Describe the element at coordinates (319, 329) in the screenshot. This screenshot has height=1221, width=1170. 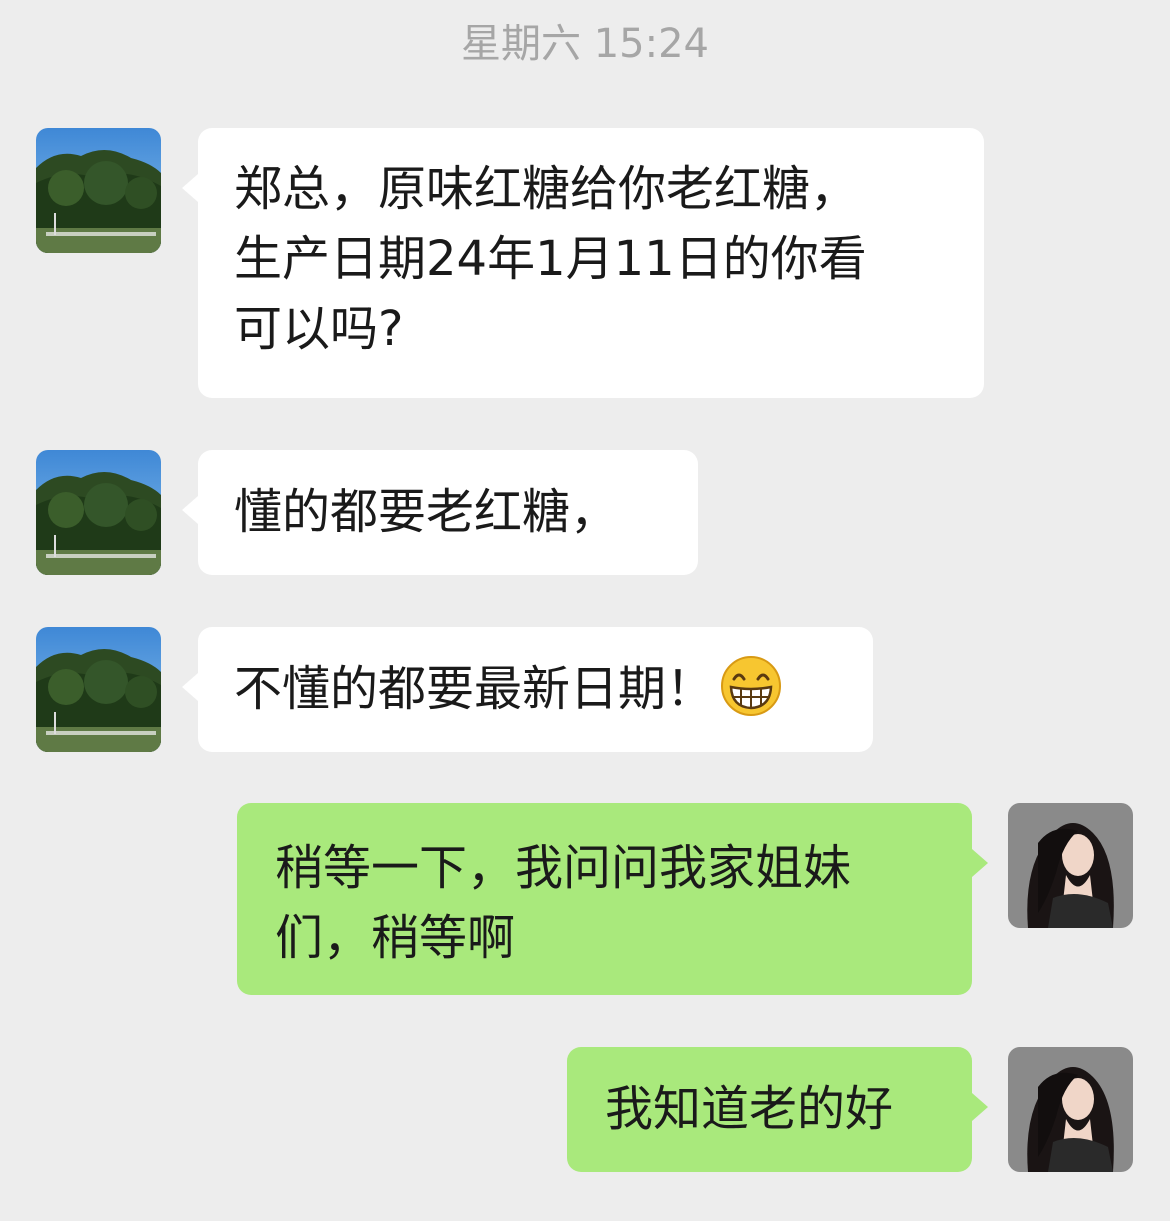
I see `message-line: 可以吗?` at that location.